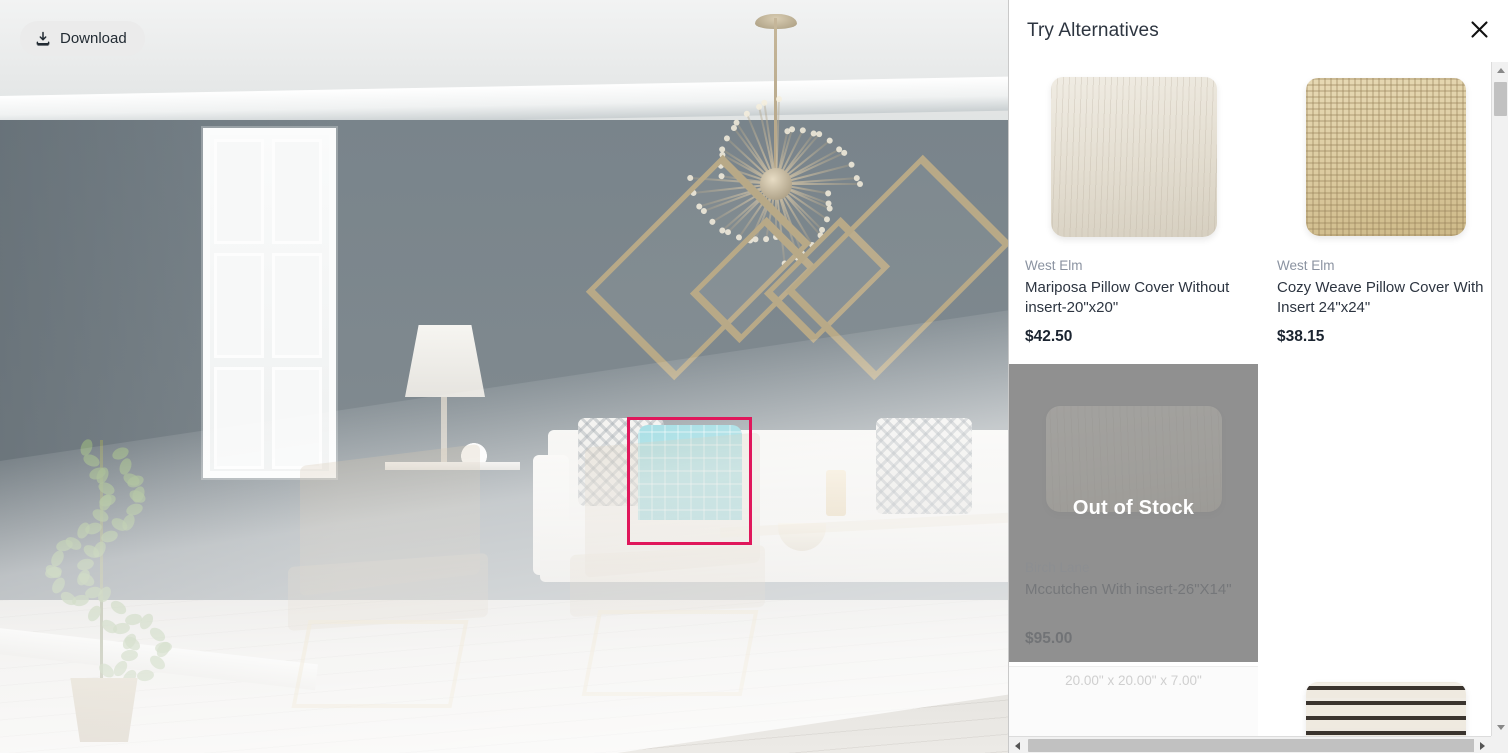  What do you see at coordinates (1133, 701) in the screenshot?
I see `product-dimensions-label: 20.00" x 20.00" x 7.00"` at bounding box center [1133, 701].